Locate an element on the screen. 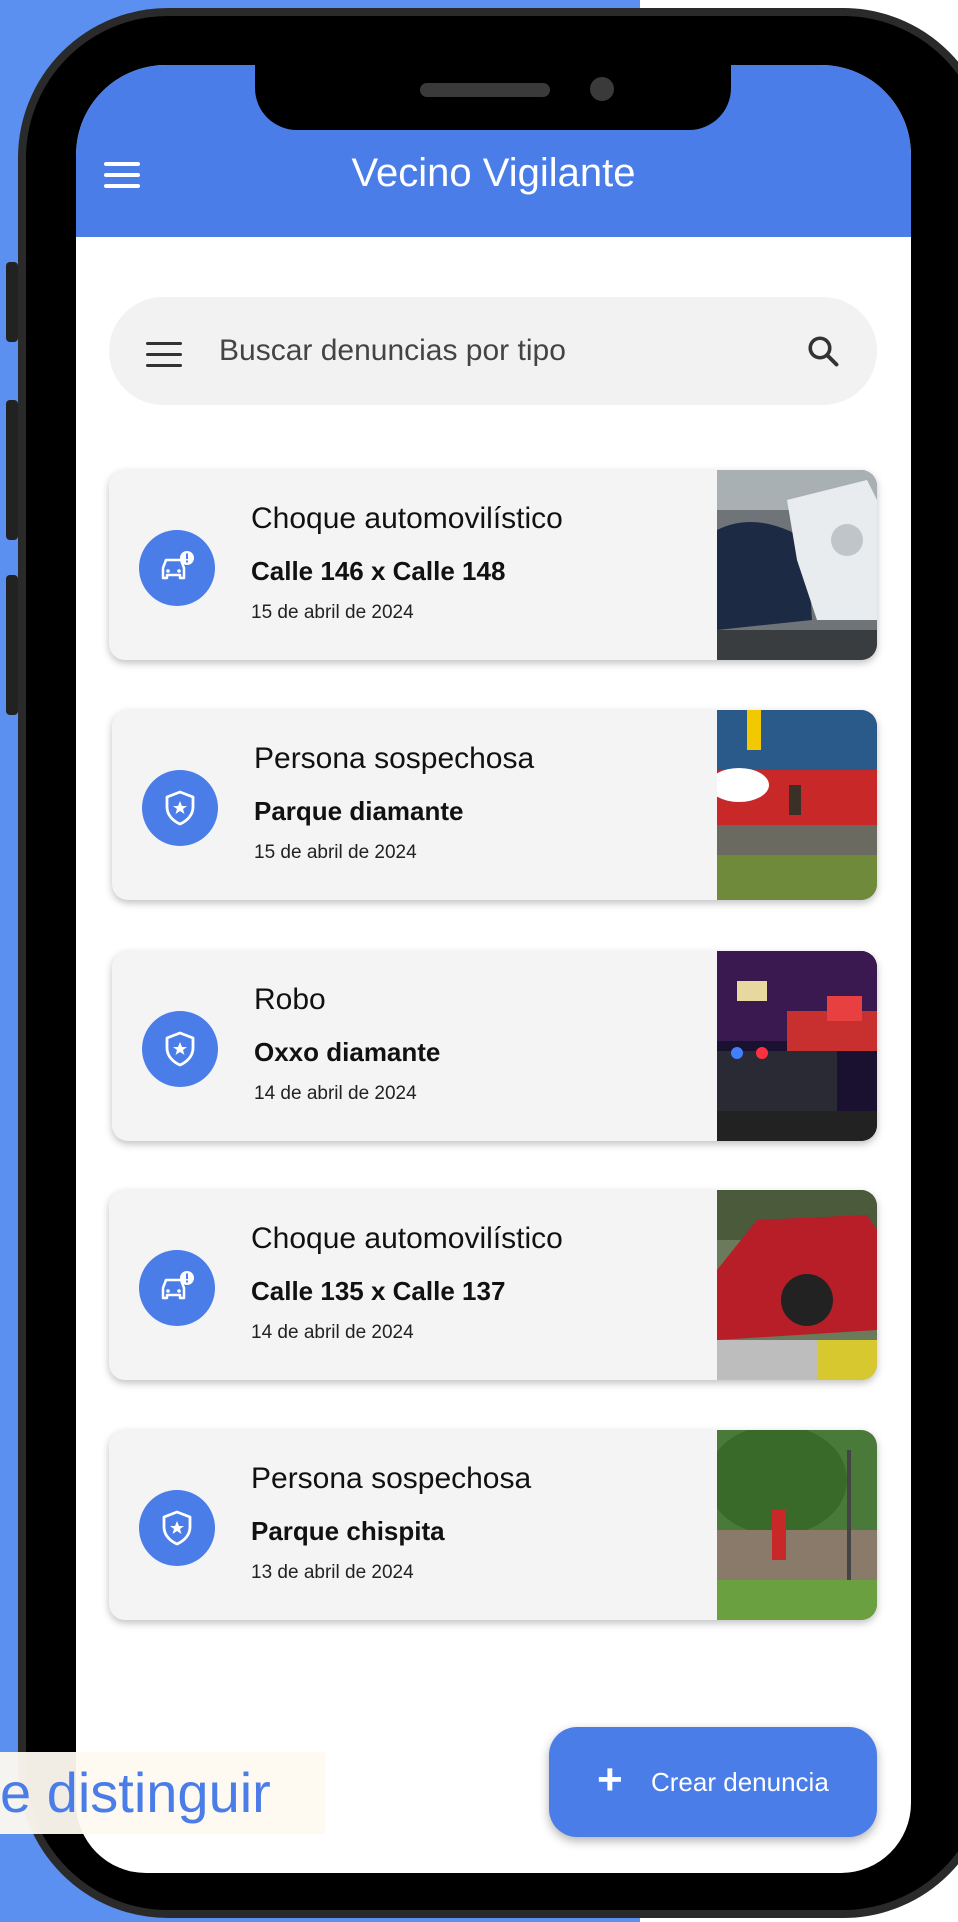  report-date: 13 de abril de 2024 is located at coordinates (332, 1572).